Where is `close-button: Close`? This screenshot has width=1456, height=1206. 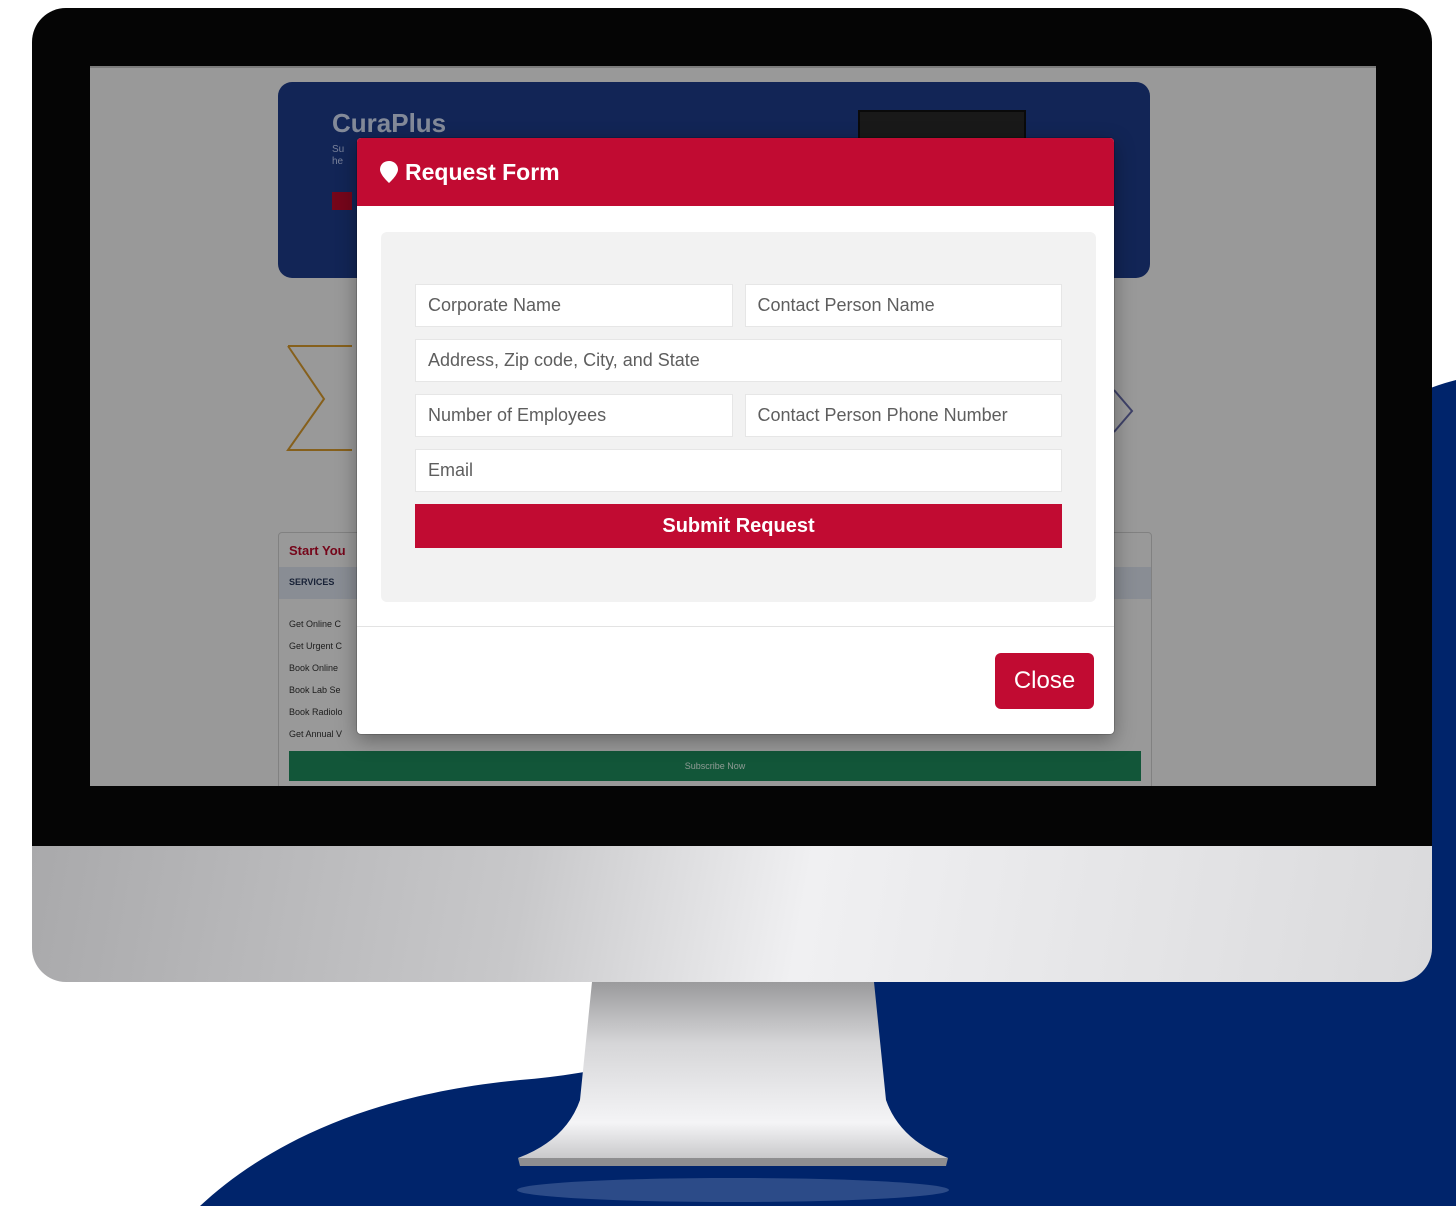
close-button: Close is located at coordinates (1044, 681).